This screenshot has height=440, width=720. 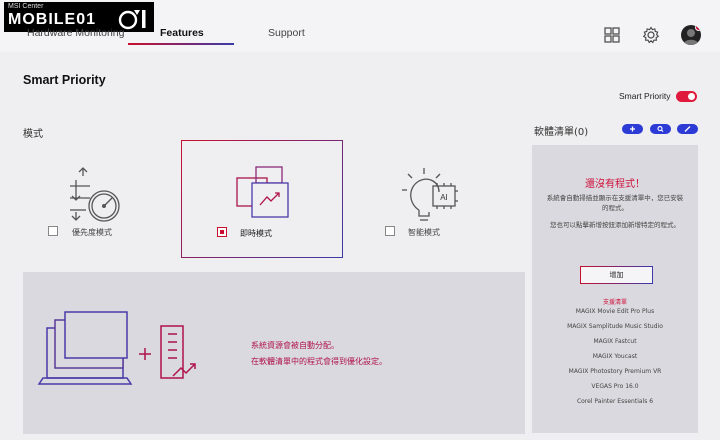 What do you see at coordinates (581, 132) in the screenshot?
I see `software-list-count: (0)` at bounding box center [581, 132].